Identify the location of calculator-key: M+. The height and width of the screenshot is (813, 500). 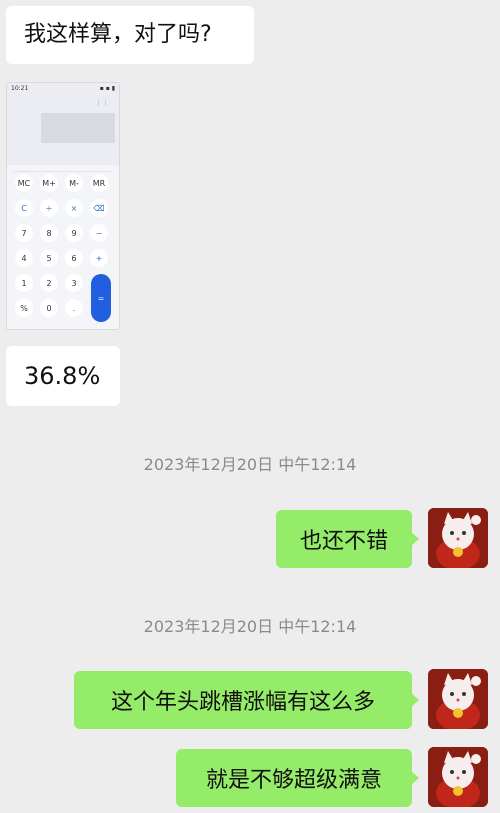
(49, 183).